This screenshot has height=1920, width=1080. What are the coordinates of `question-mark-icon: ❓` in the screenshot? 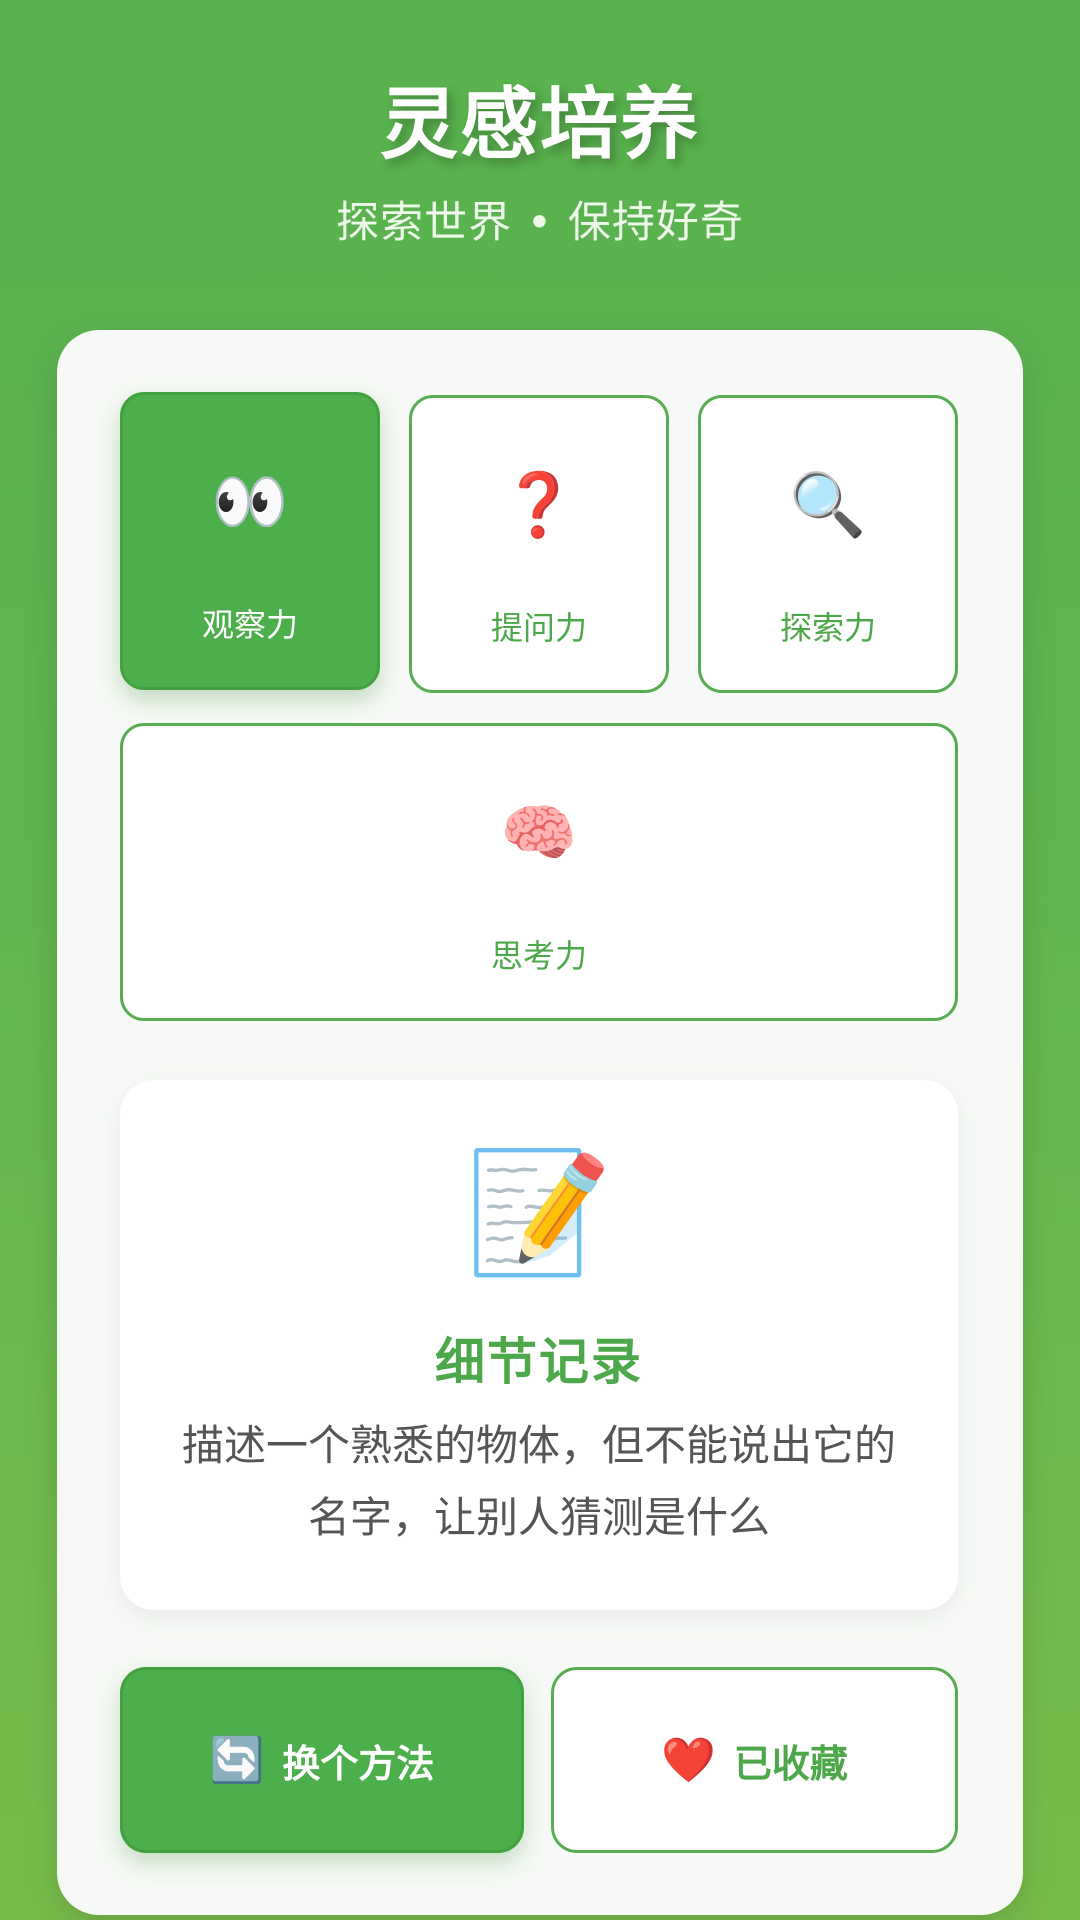 It's located at (539, 504).